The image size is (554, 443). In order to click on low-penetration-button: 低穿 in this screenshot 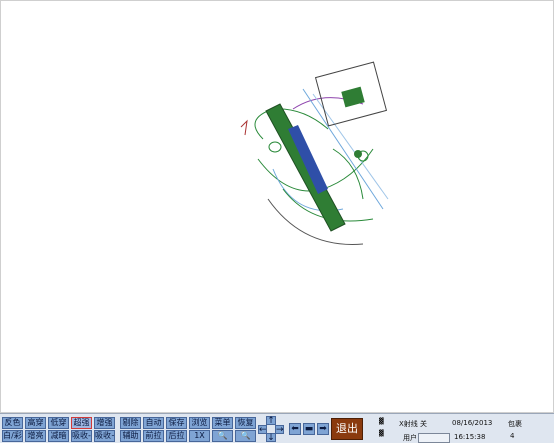, I will do `click(58, 423)`.